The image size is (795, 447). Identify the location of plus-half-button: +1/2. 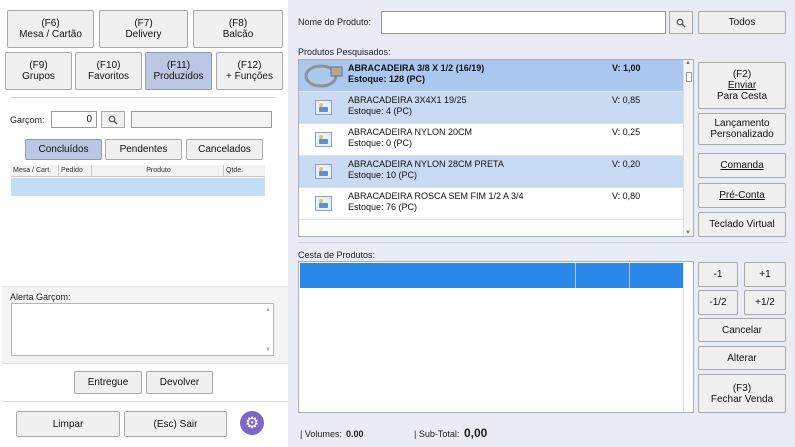
(765, 302).